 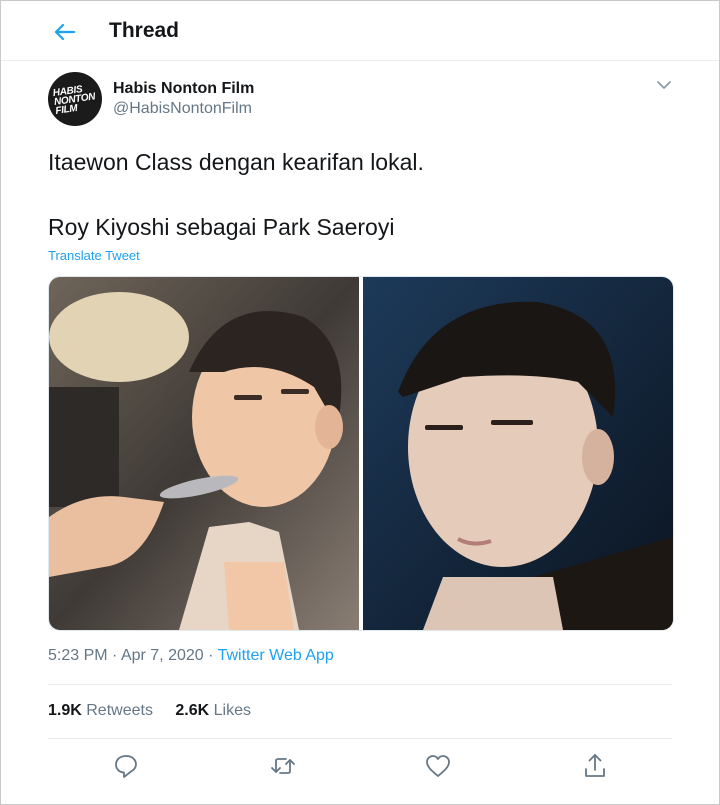 What do you see at coordinates (236, 162) in the screenshot?
I see `tweet-text-line-1: Itaewon Class dengan kearifan lokal.` at bounding box center [236, 162].